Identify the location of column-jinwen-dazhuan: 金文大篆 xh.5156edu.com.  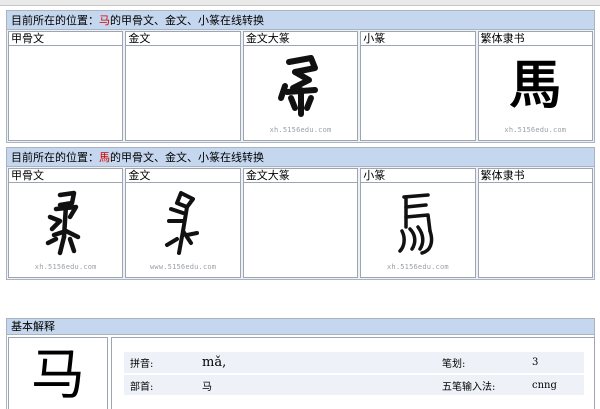
(300, 86).